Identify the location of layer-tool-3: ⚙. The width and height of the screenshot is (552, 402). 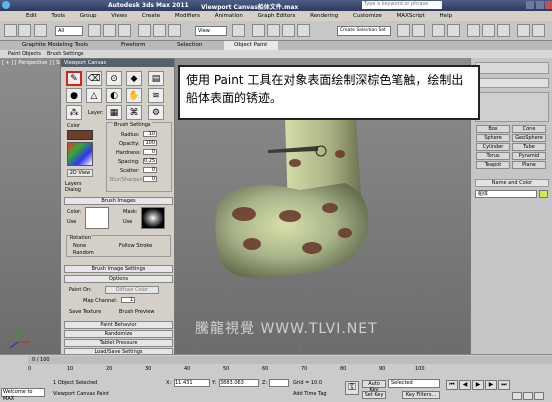
(156, 112).